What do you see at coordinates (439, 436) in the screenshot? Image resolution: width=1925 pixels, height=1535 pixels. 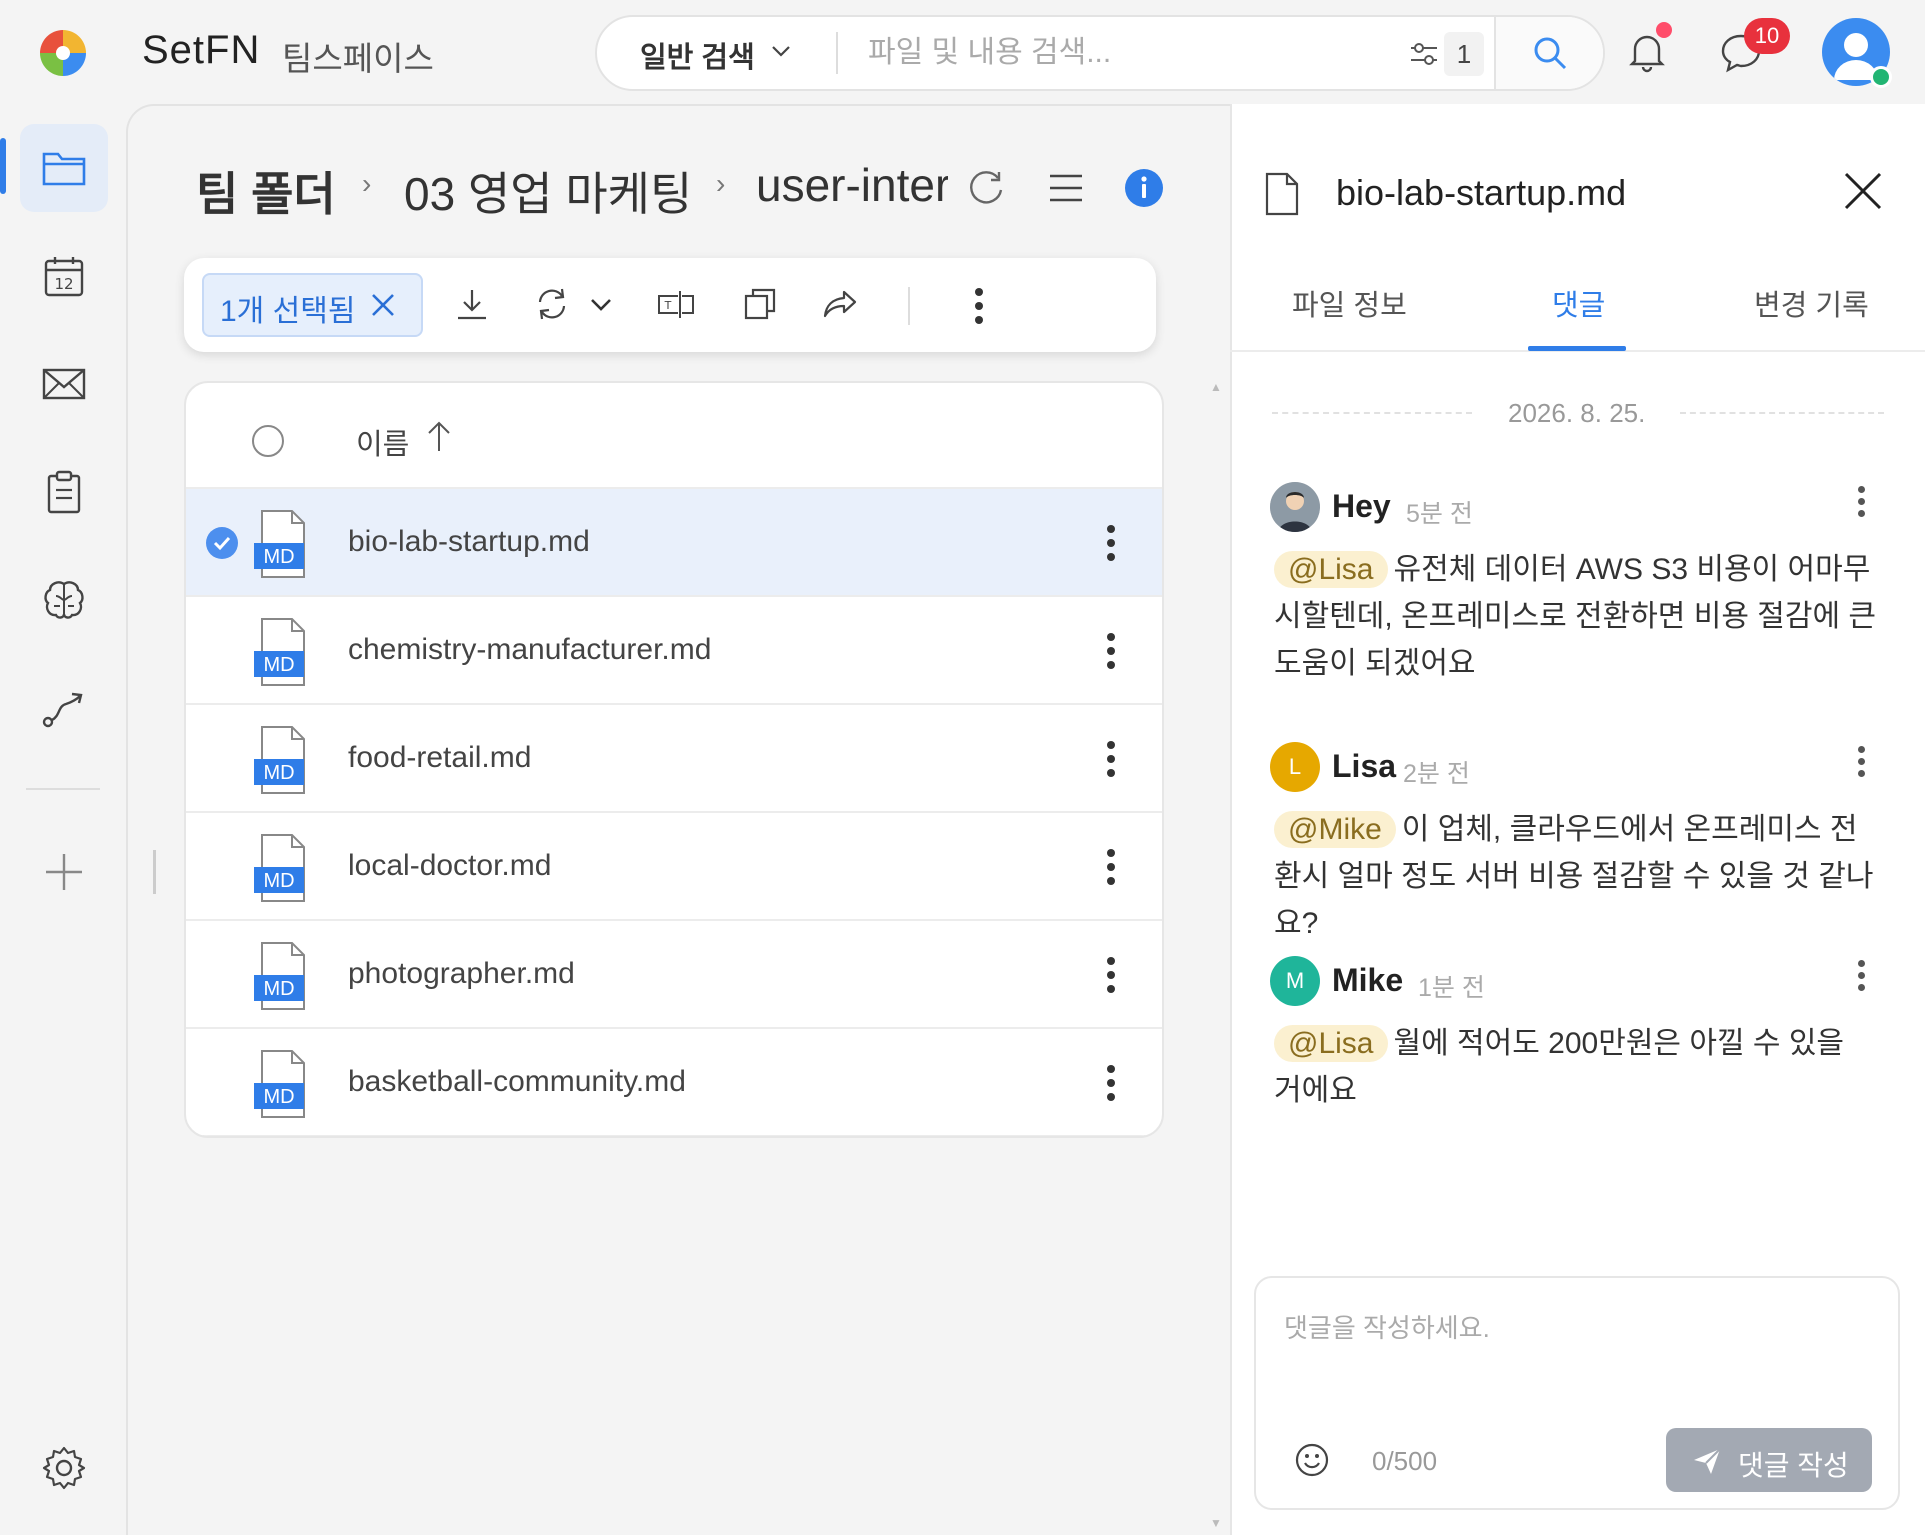 I see `sort-ascending-icon` at bounding box center [439, 436].